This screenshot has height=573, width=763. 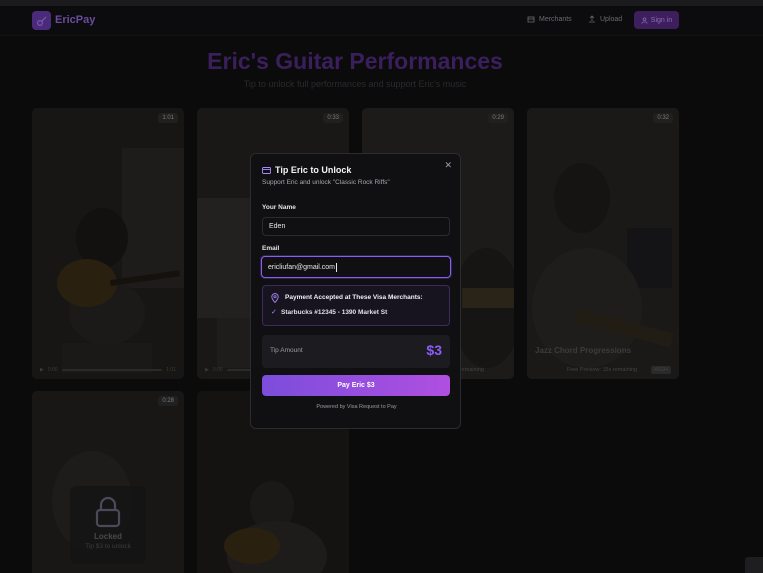 What do you see at coordinates (279, 207) in the screenshot?
I see `name-label: Your Name` at bounding box center [279, 207].